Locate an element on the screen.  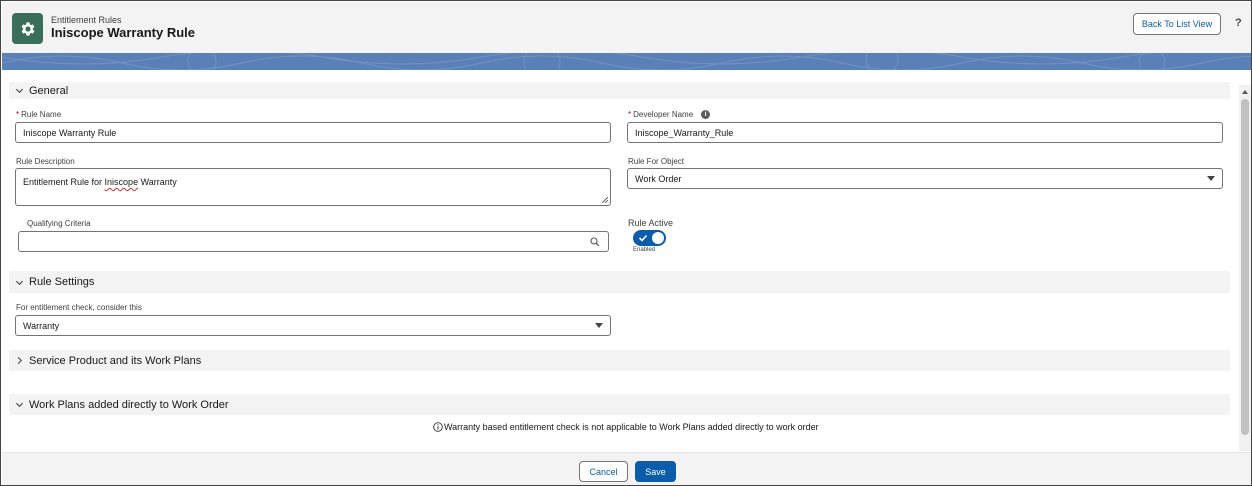
page-title: Iniscope Warranty Rule is located at coordinates (123, 32).